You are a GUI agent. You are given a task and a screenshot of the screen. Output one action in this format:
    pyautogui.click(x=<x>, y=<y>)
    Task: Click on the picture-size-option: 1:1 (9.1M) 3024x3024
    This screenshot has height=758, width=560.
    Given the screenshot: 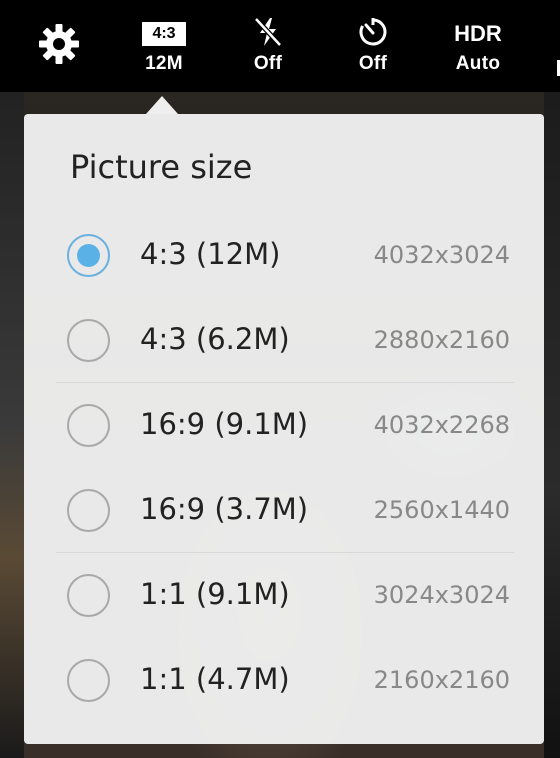 What is the action you would take?
    pyautogui.click(x=284, y=595)
    